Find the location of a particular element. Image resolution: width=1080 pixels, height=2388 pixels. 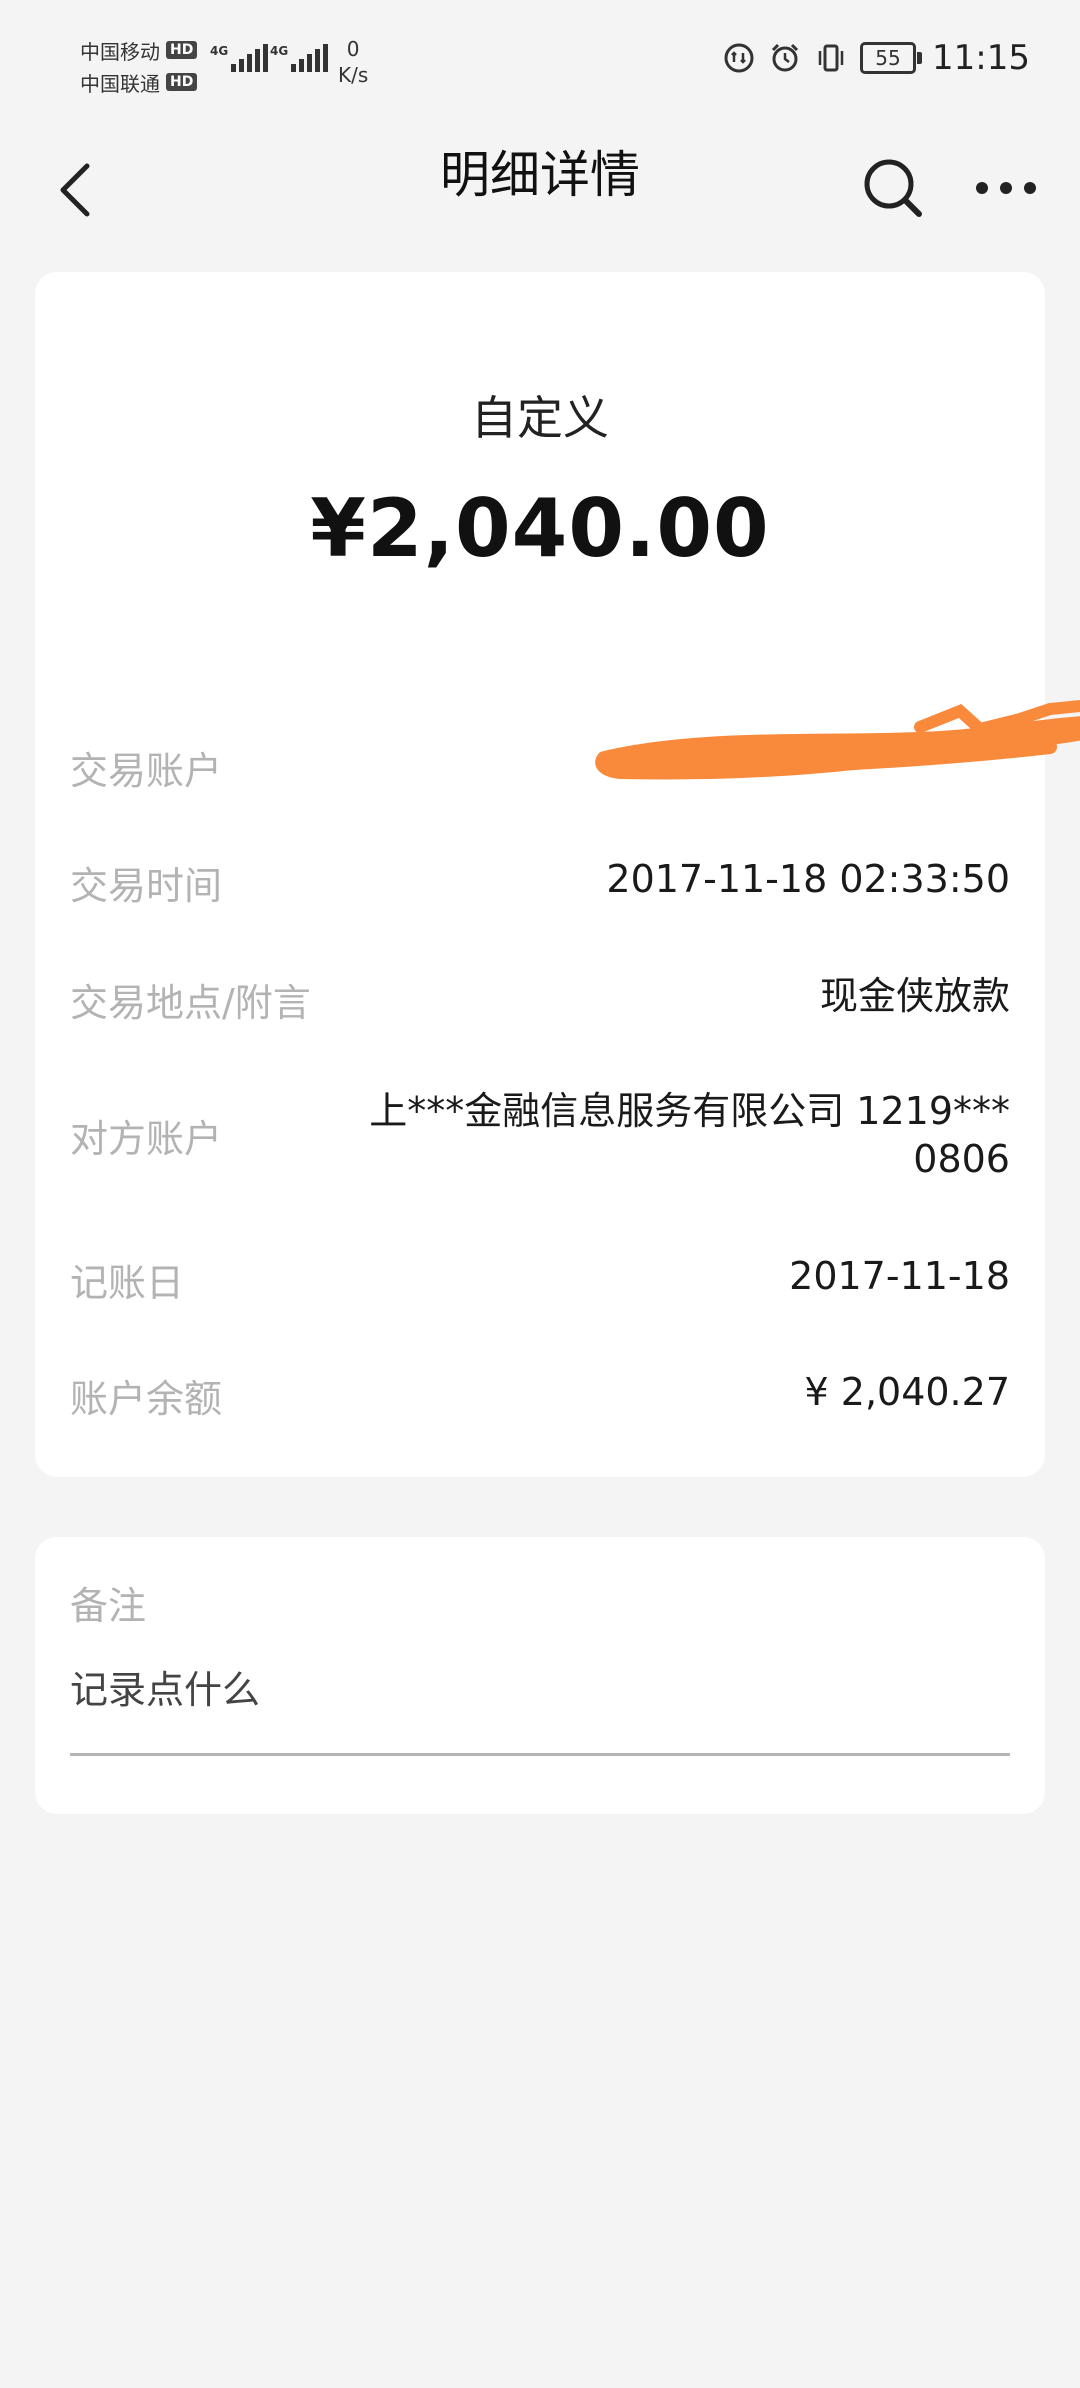

signal-1-icon: 4G is located at coordinates (240, 58).